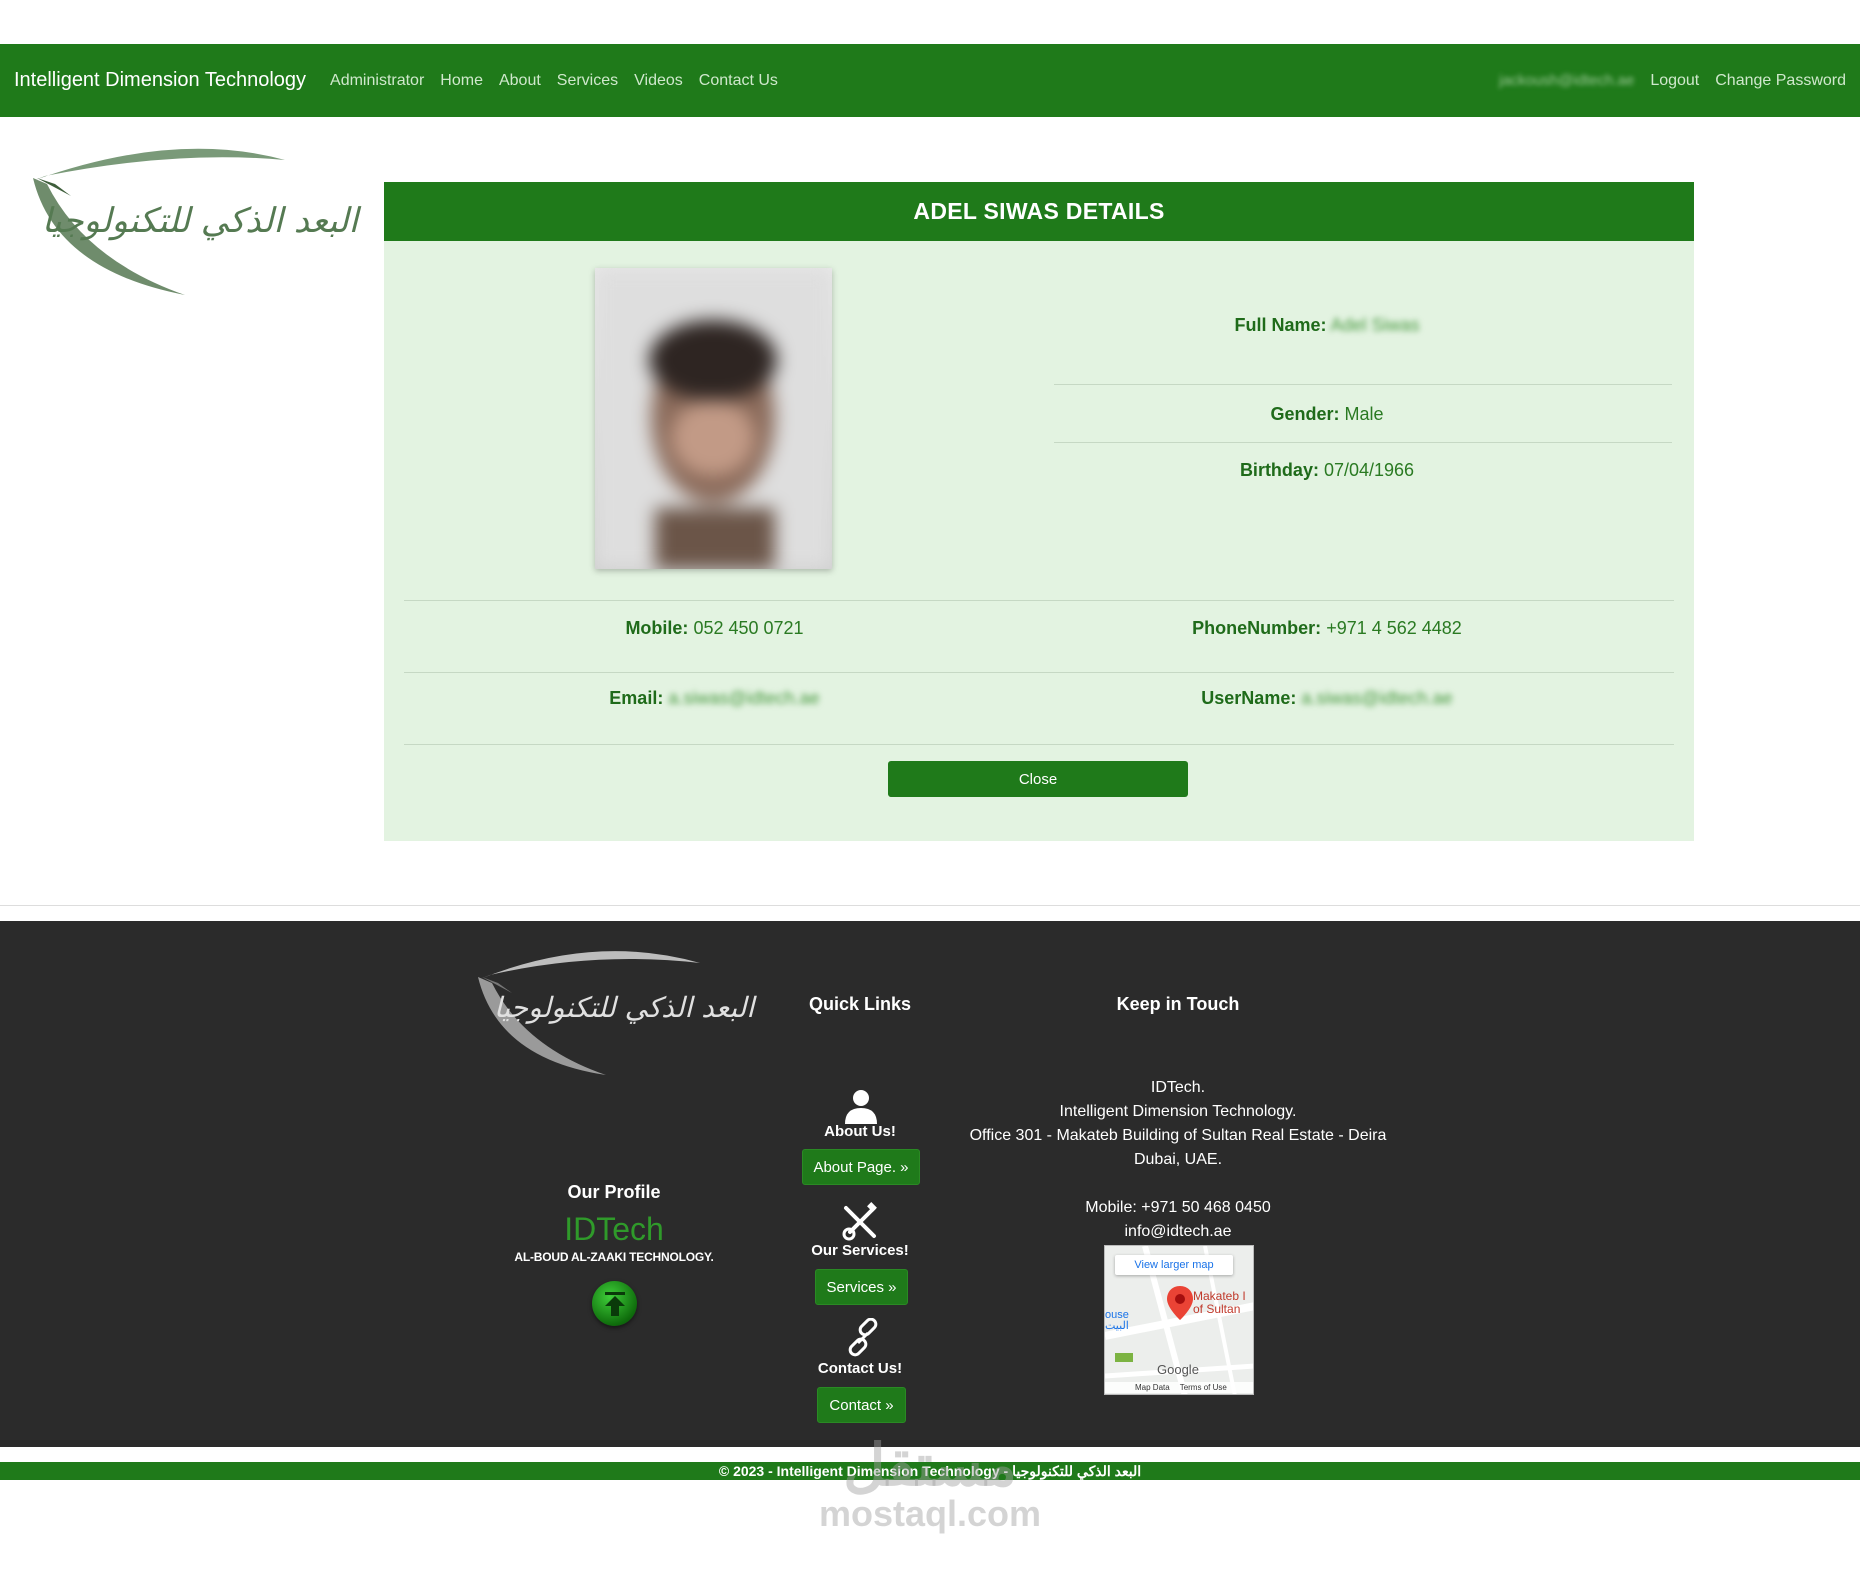 This screenshot has width=1860, height=1577. What do you see at coordinates (744, 698) in the screenshot?
I see `email-value: a.siwas@idtech.ae` at bounding box center [744, 698].